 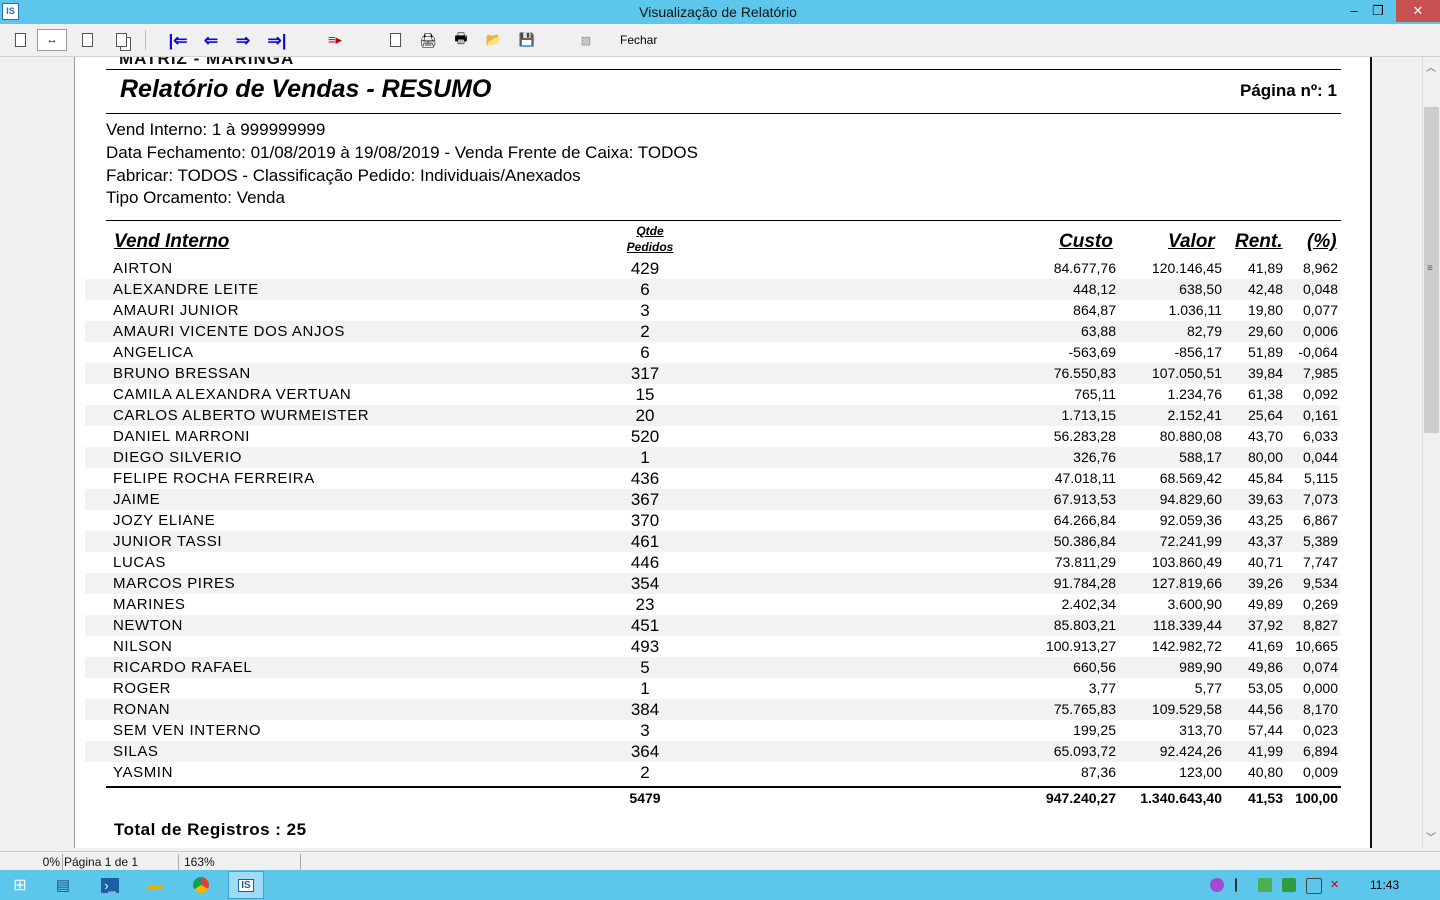 What do you see at coordinates (174, 583) in the screenshot?
I see `cell-vendor-name: MARCOS PIRES` at bounding box center [174, 583].